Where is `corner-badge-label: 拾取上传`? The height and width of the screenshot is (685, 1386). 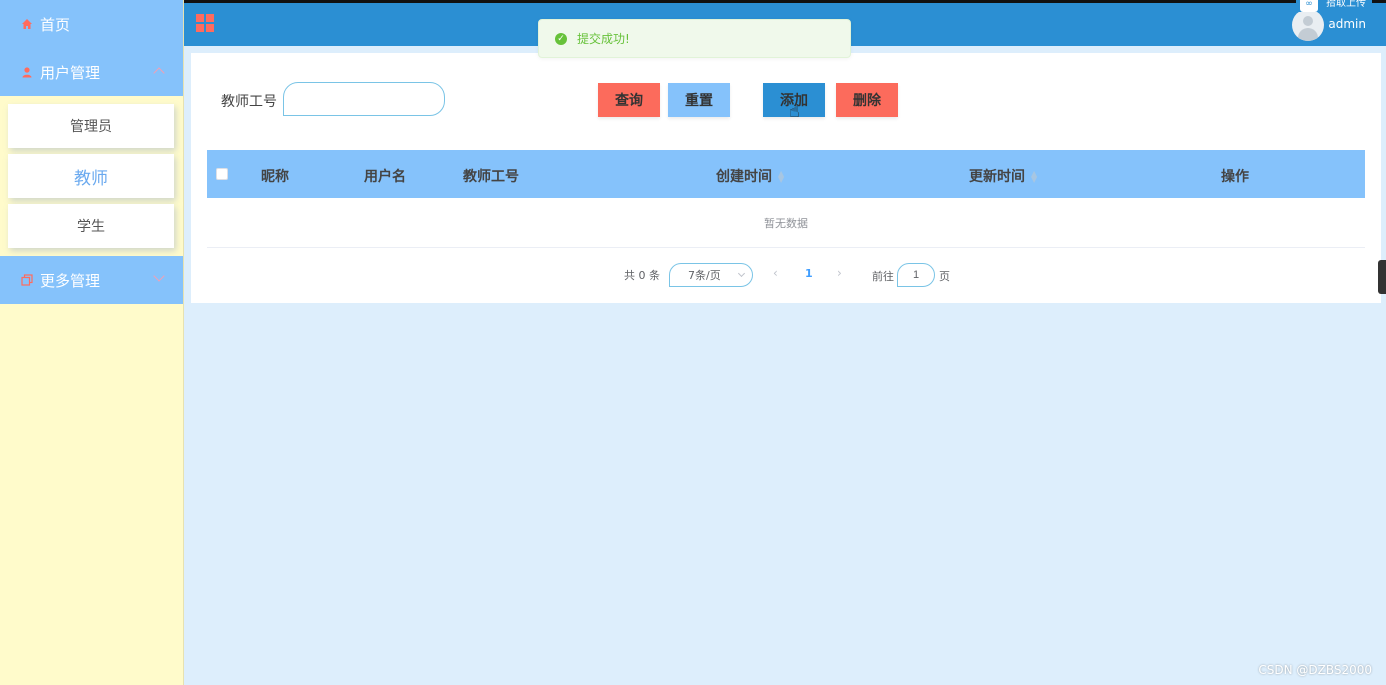 corner-badge-label: 拾取上传 is located at coordinates (1346, 4).